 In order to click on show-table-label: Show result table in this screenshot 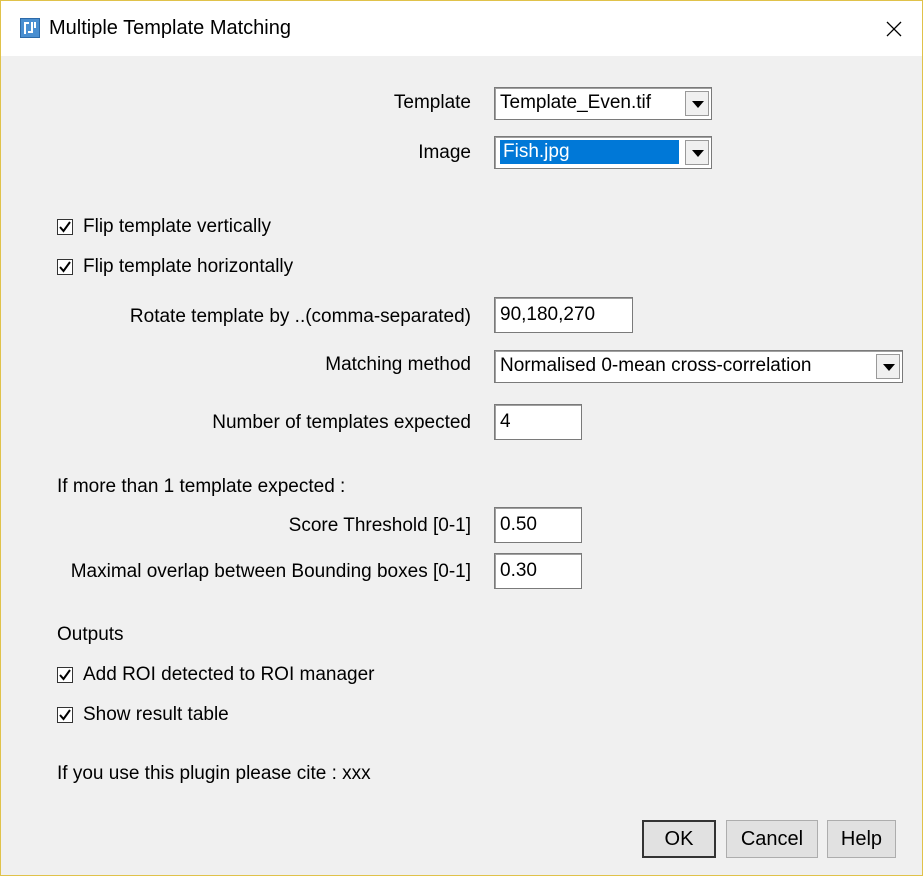, I will do `click(156, 714)`.